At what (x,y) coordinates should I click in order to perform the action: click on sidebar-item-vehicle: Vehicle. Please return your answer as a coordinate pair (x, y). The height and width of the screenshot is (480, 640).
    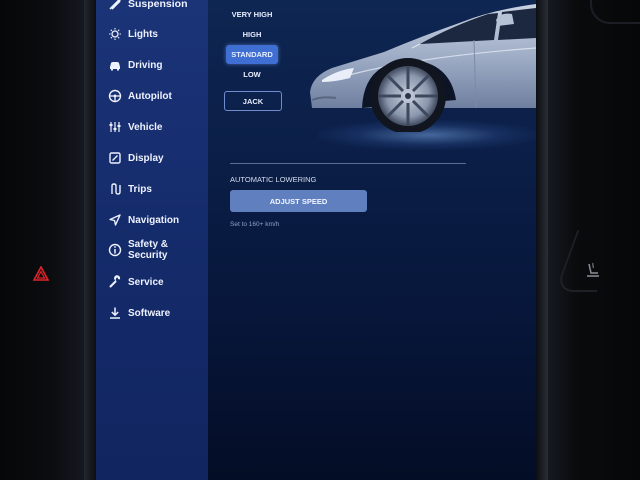
    Looking at the image, I should click on (135, 127).